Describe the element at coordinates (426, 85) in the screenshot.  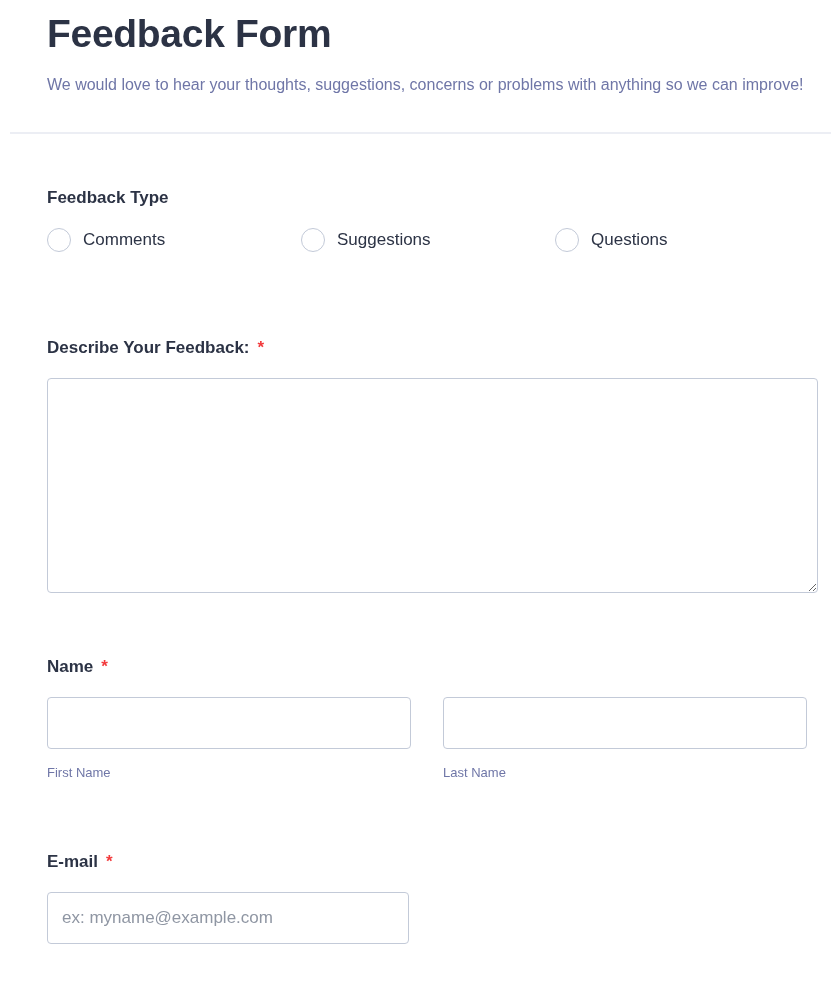
I see `form-description: We would love to hear your thoughts, suggestions, concerns or problems with anything so we can improve!` at that location.